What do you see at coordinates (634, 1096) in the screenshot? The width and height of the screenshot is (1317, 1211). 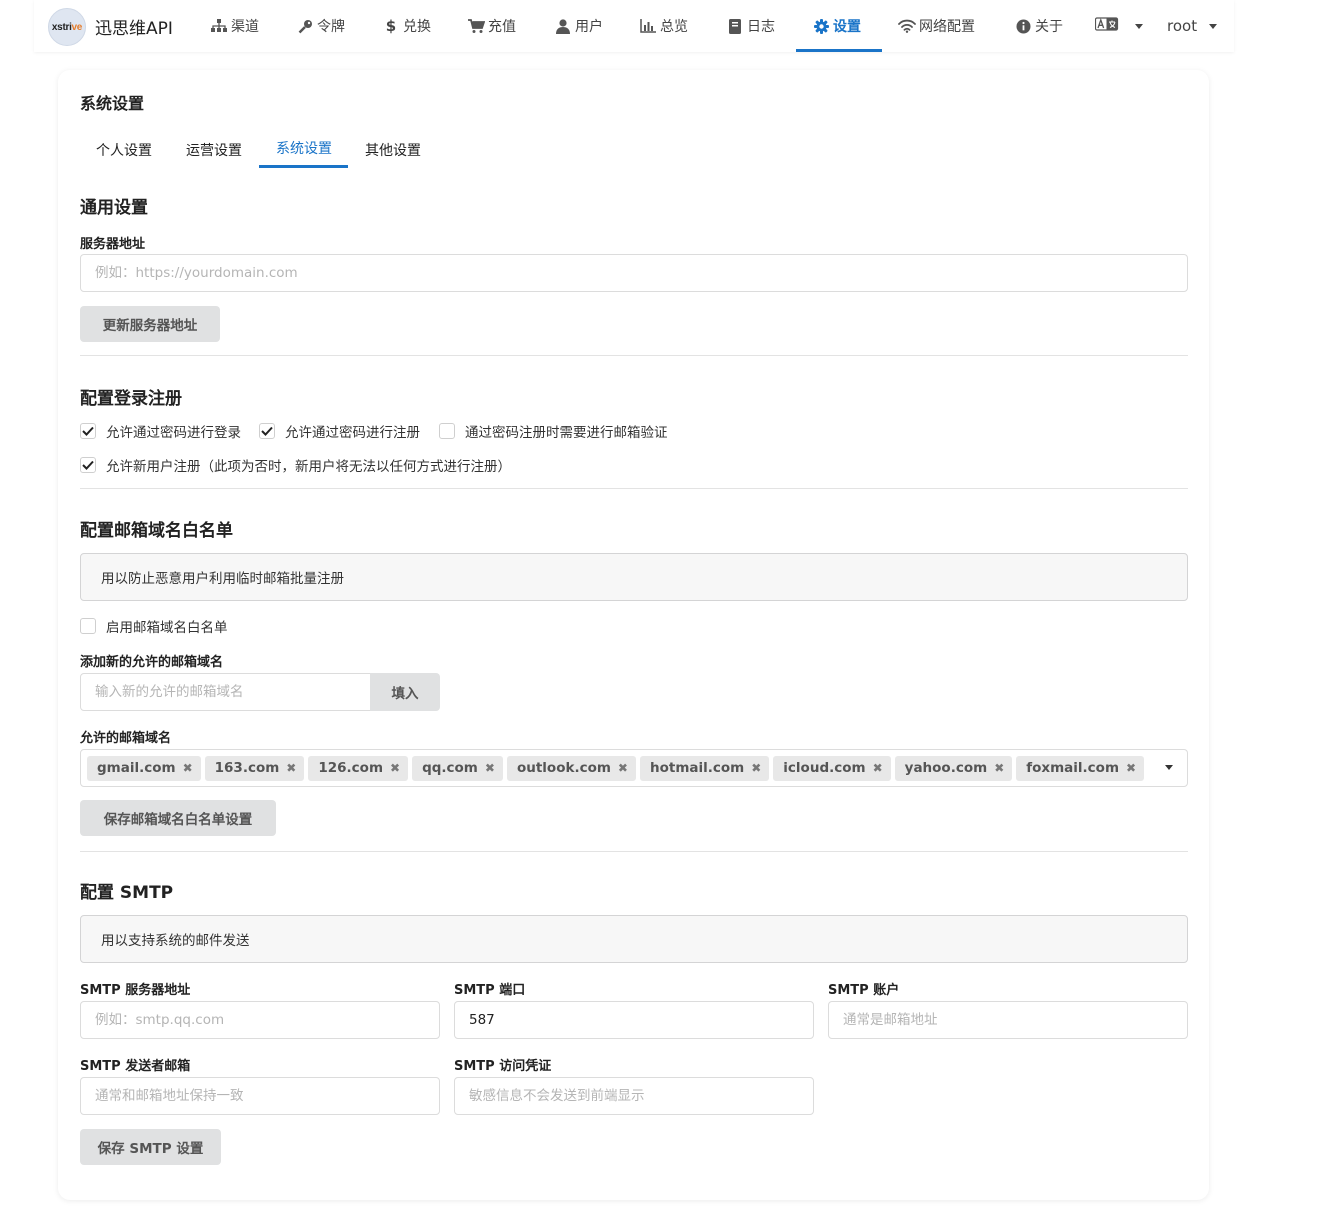 I see `smtp-token-input` at bounding box center [634, 1096].